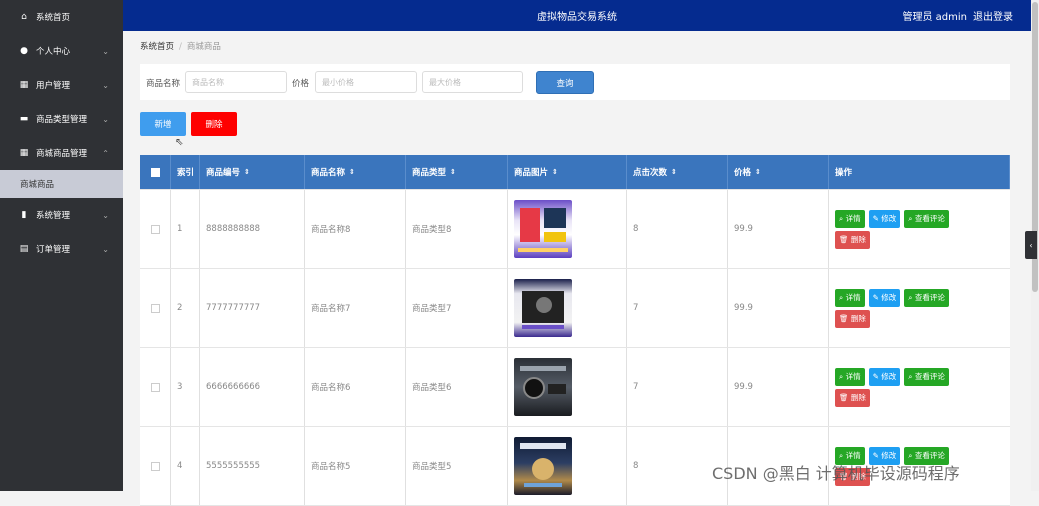  What do you see at coordinates (677, 229) in the screenshot?
I see `cell-clicks: 8` at bounding box center [677, 229].